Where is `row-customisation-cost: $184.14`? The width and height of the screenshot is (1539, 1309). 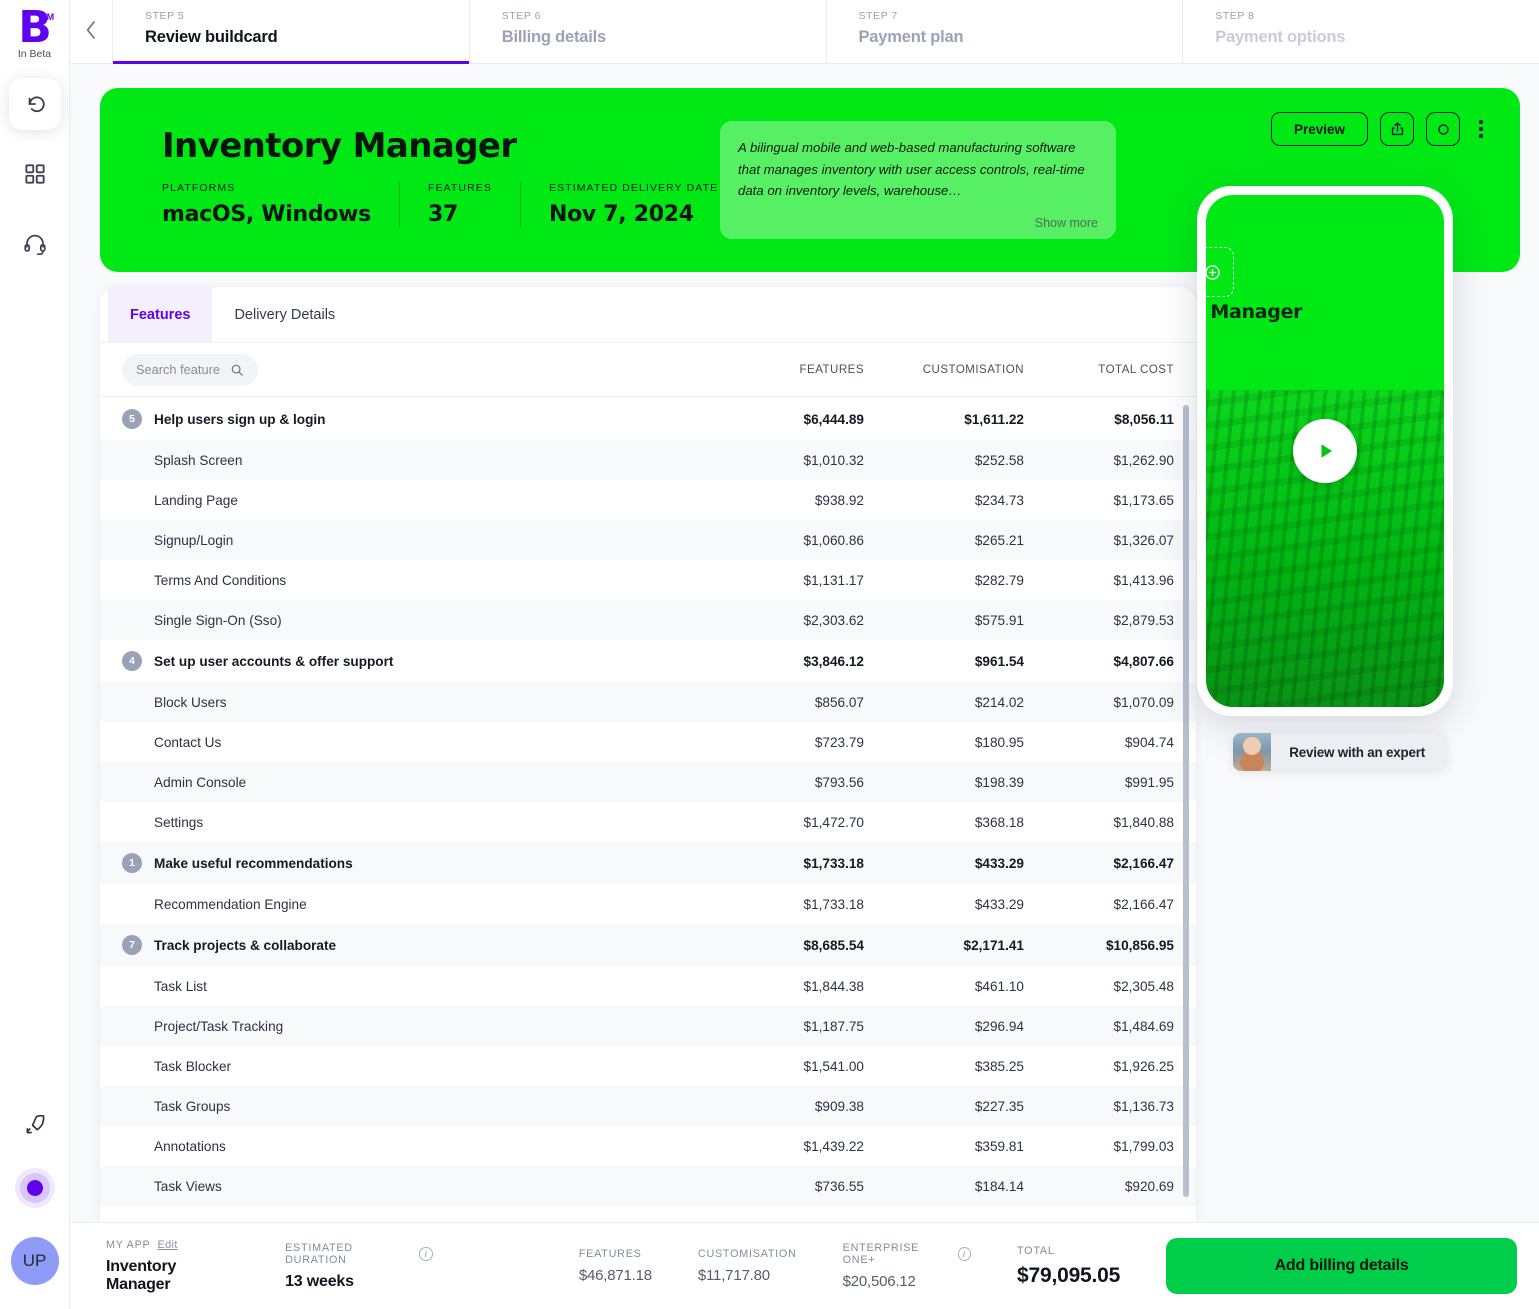 row-customisation-cost: $184.14 is located at coordinates (999, 1186).